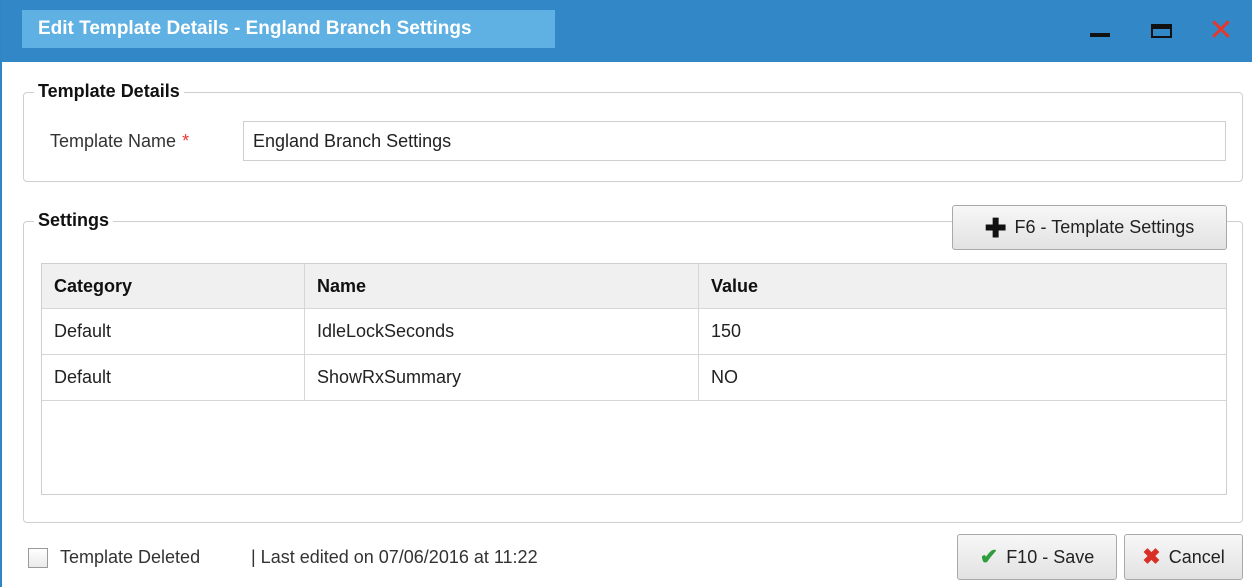 The height and width of the screenshot is (587, 1252). What do you see at coordinates (1221, 31) in the screenshot?
I see `close-icon: ✕` at bounding box center [1221, 31].